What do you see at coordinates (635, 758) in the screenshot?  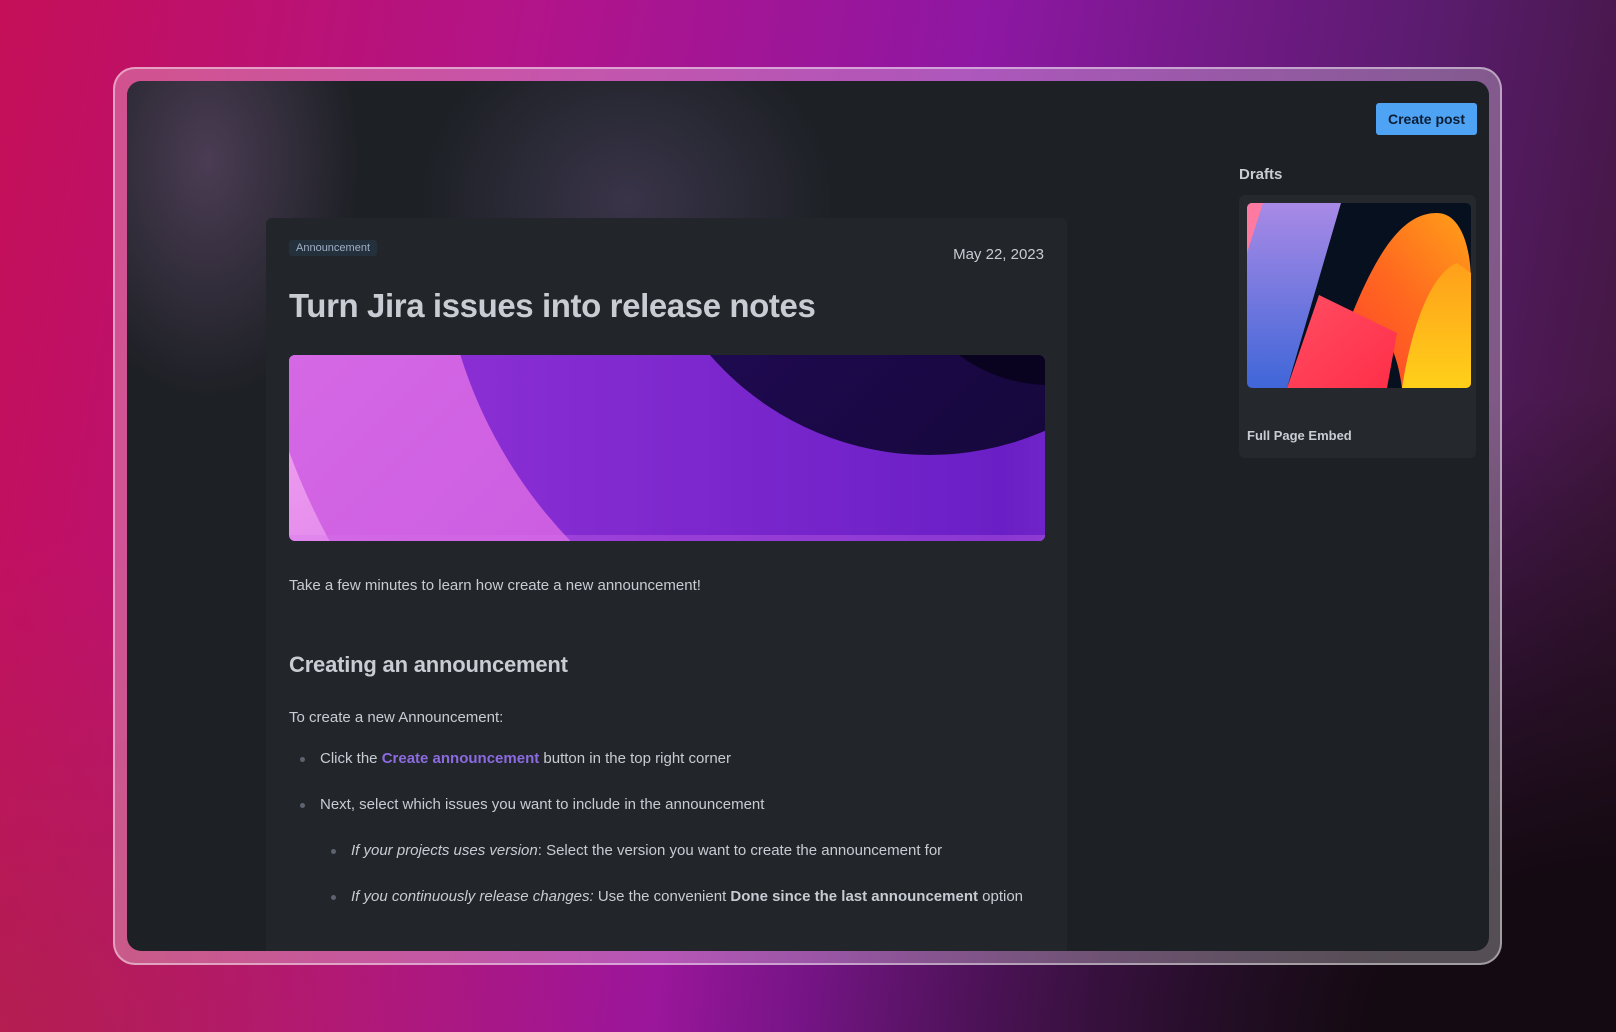 I see `step-text: button in the top right corner` at bounding box center [635, 758].